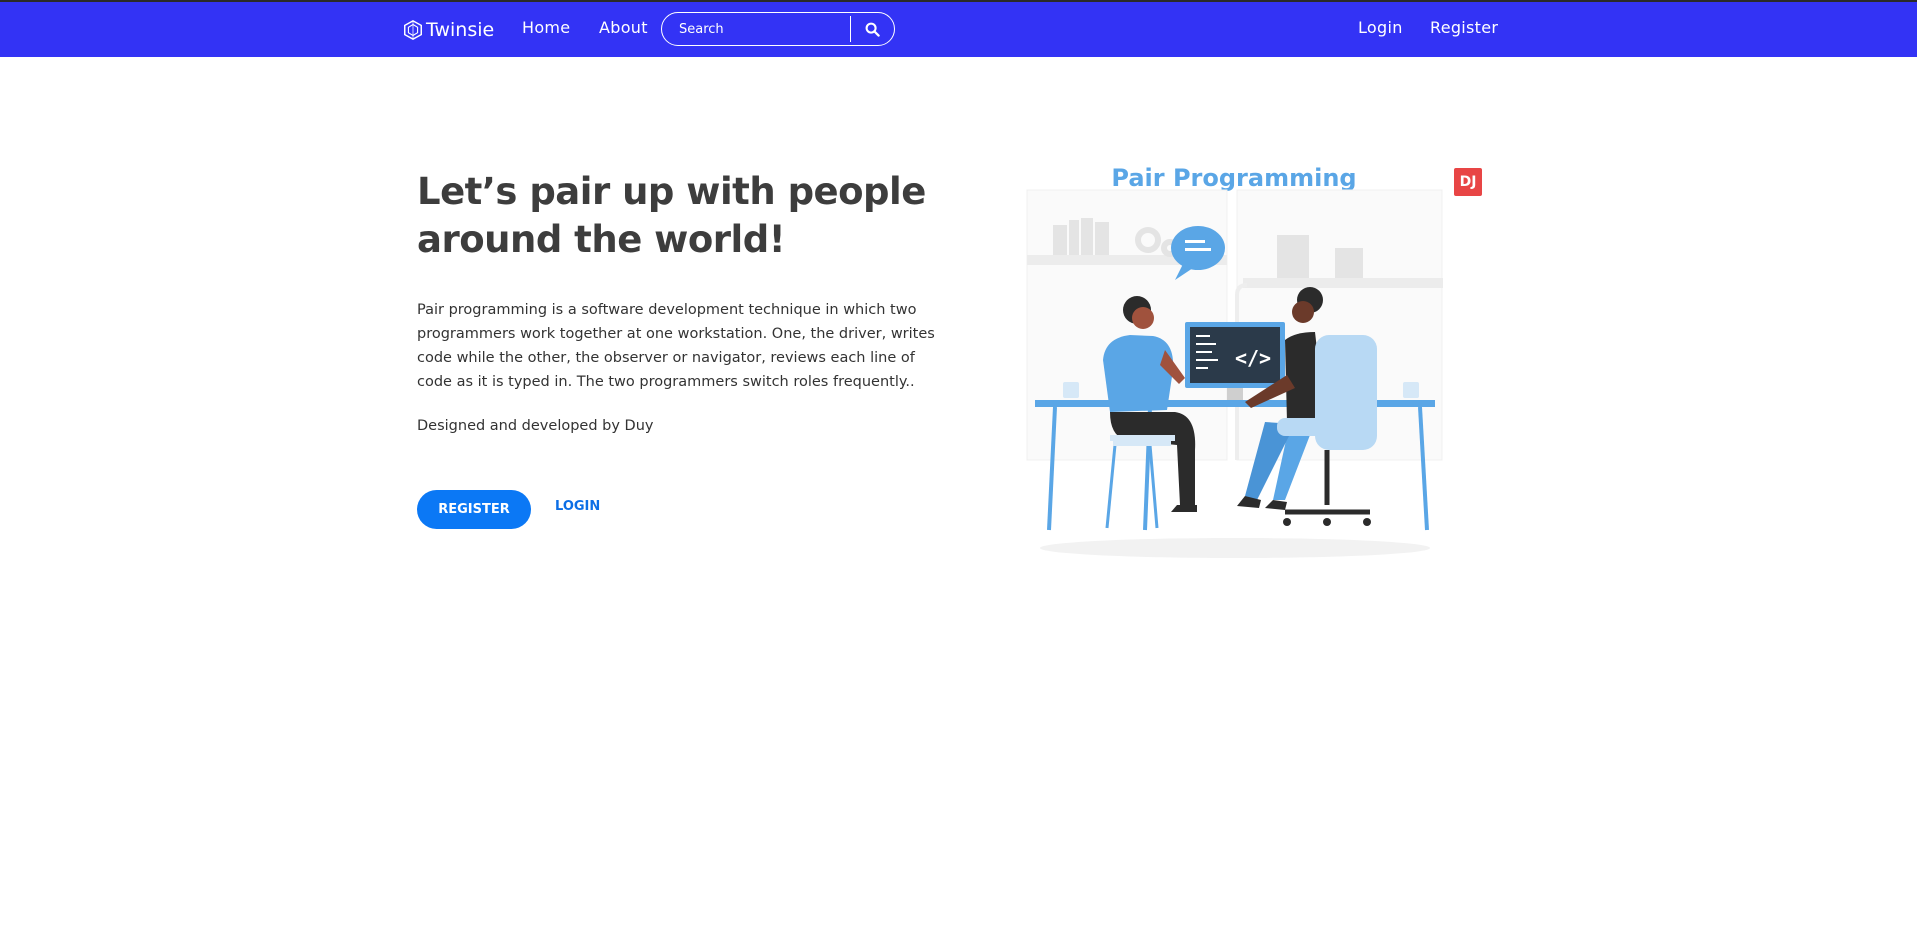 This screenshot has height=929, width=1917. Describe the element at coordinates (623, 27) in the screenshot. I see `nav-about-link: About` at that location.